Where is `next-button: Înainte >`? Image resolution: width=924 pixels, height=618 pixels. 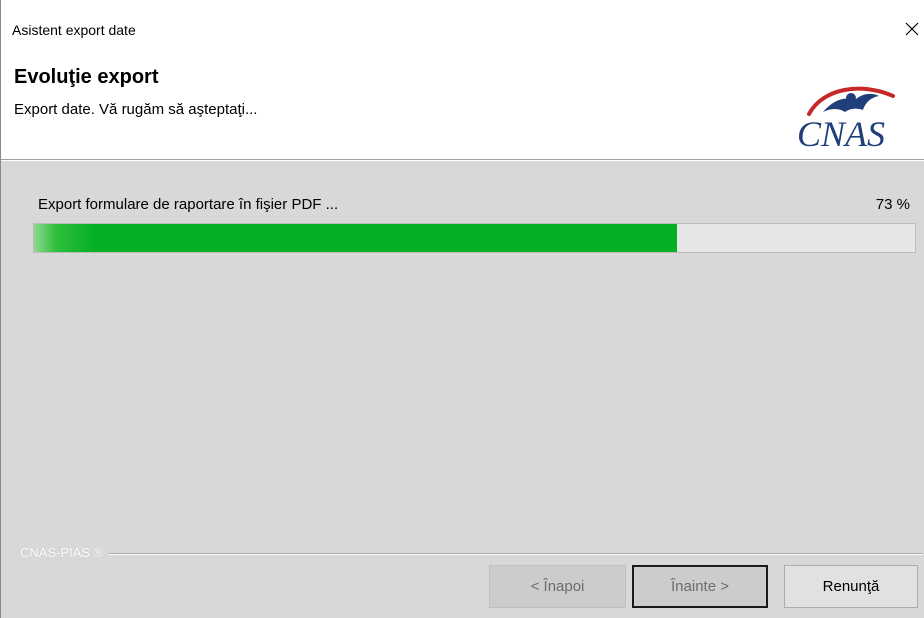
next-button: Înainte > is located at coordinates (700, 586).